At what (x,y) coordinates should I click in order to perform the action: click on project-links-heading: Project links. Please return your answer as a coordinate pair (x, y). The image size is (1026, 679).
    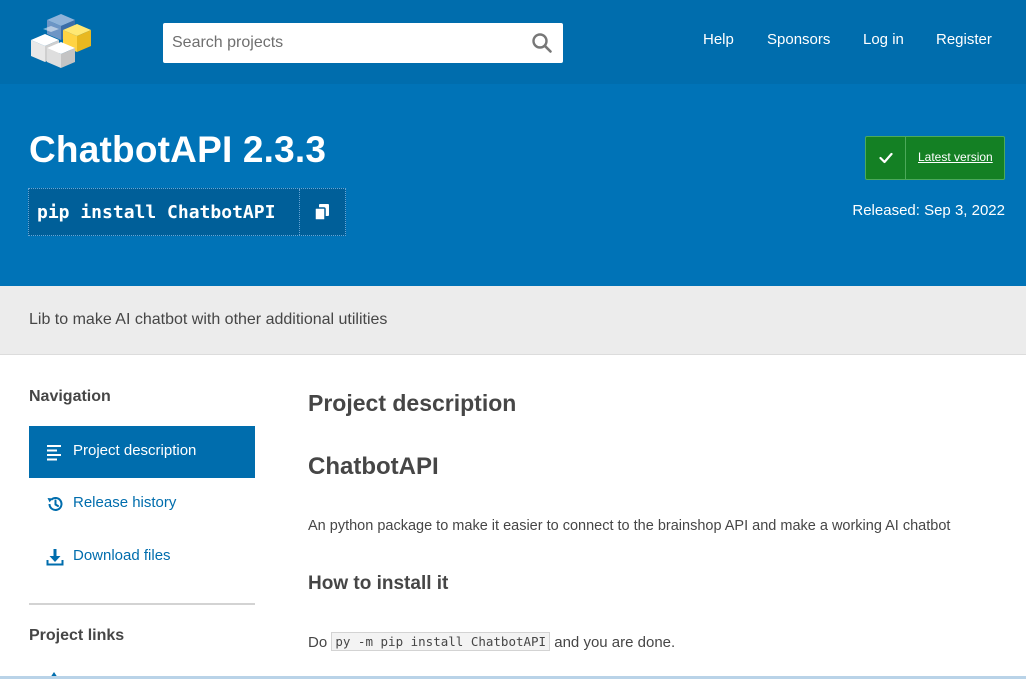
    Looking at the image, I should click on (77, 635).